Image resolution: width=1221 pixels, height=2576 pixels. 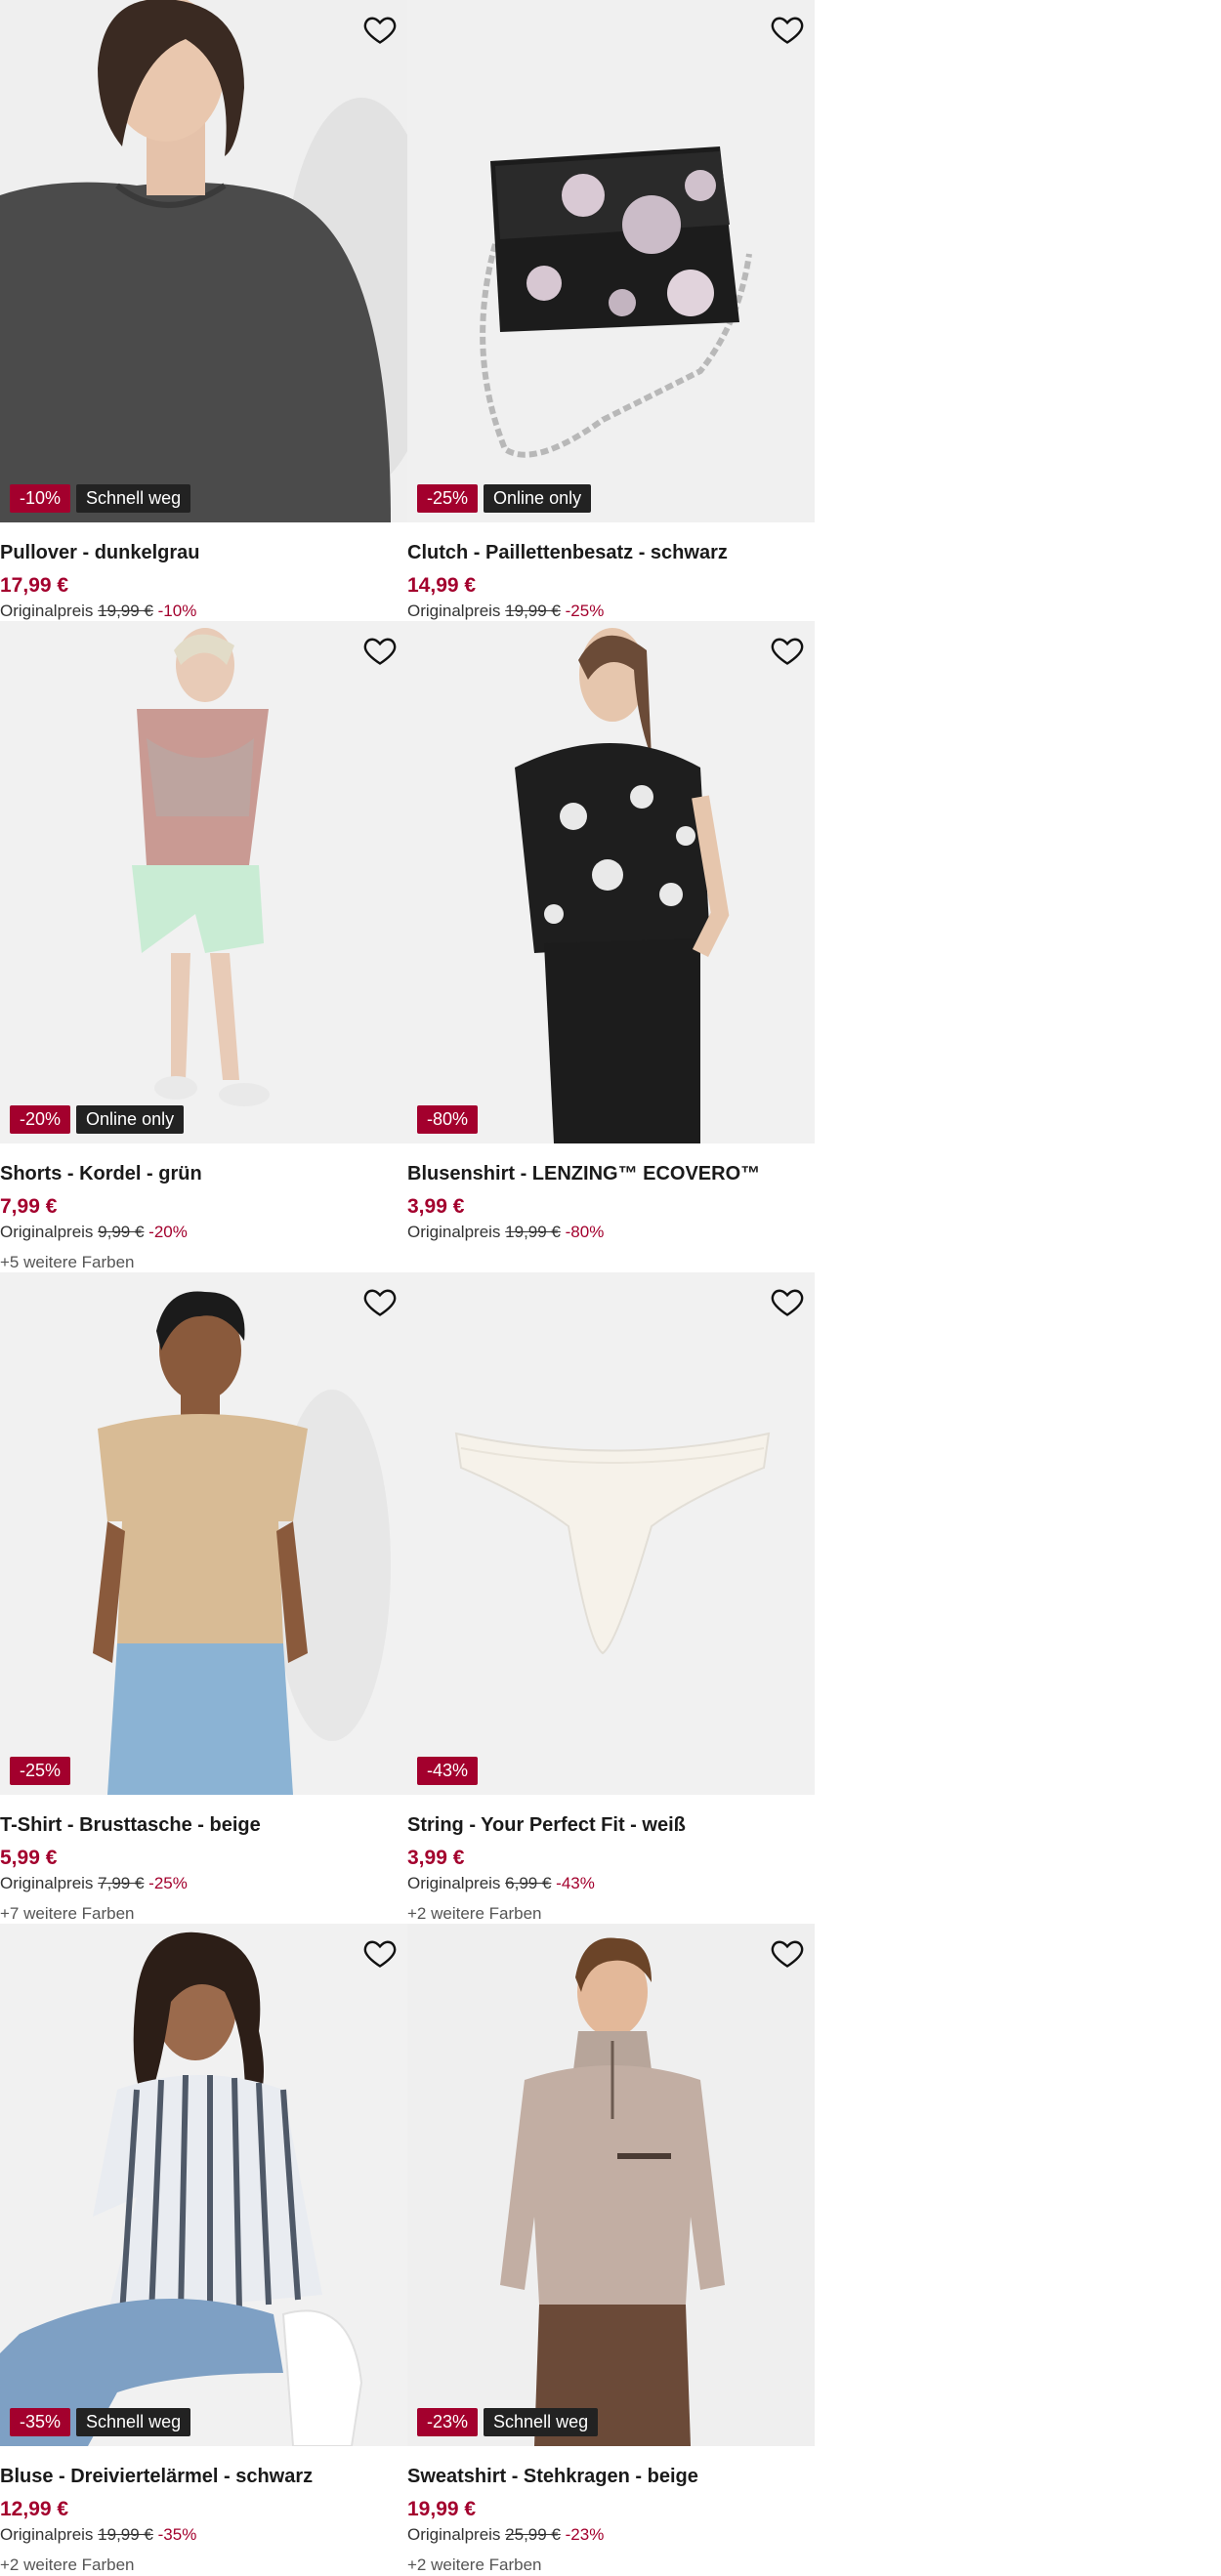 I want to click on badge-group: -25%, so click(x=40, y=1771).